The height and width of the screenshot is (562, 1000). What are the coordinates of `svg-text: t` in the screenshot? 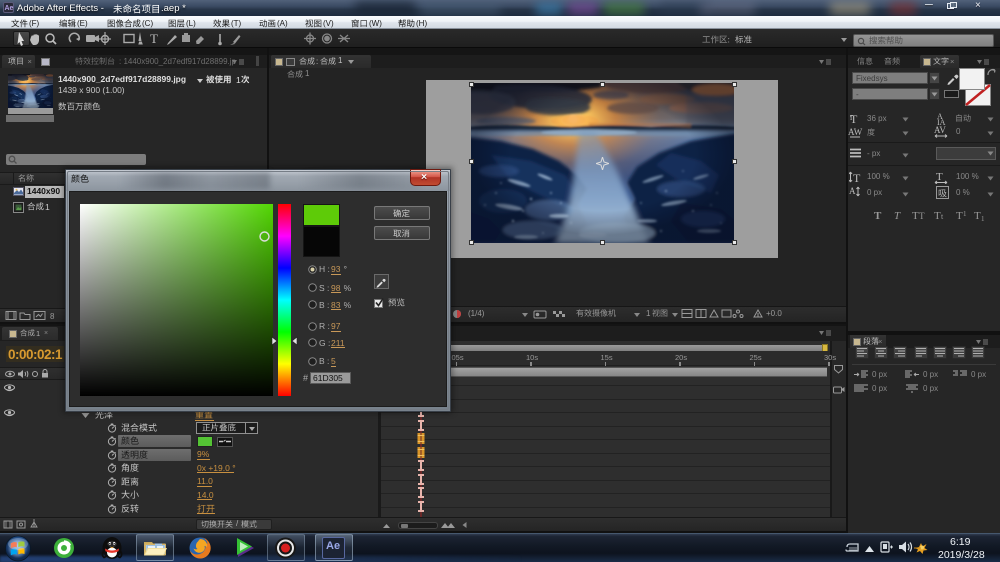 It's located at (942, 216).